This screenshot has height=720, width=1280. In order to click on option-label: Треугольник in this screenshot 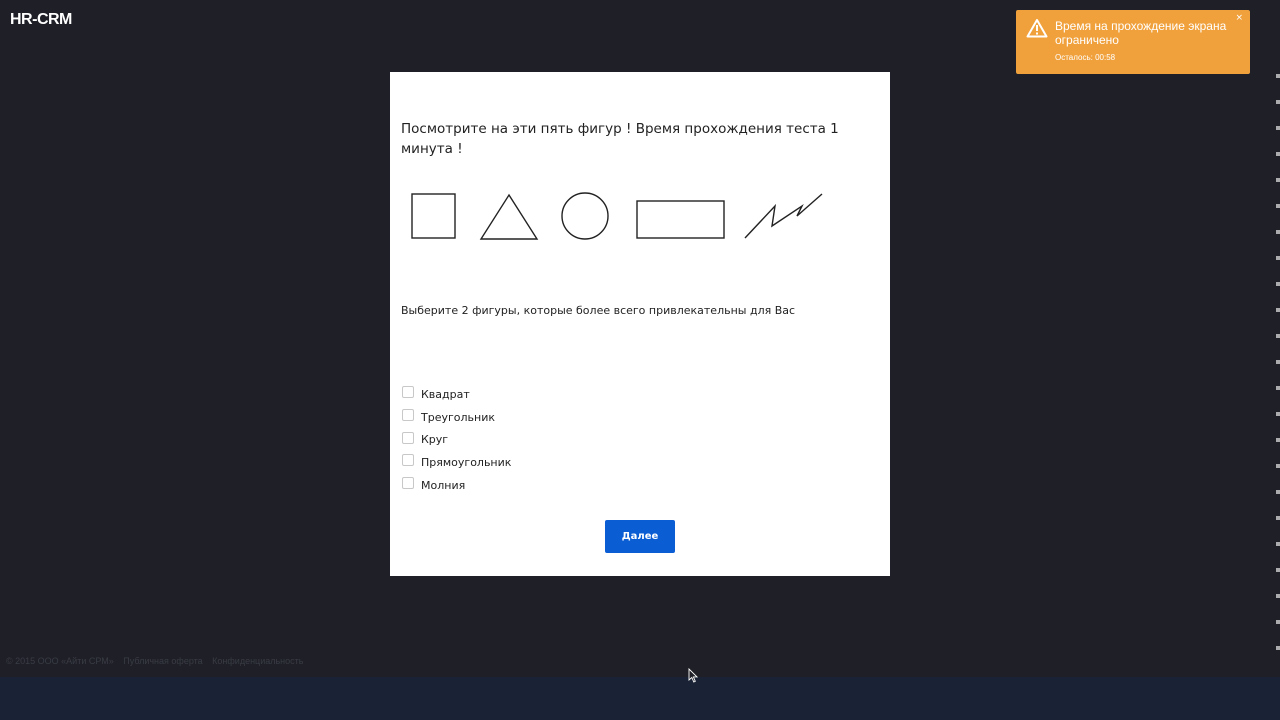, I will do `click(458, 417)`.